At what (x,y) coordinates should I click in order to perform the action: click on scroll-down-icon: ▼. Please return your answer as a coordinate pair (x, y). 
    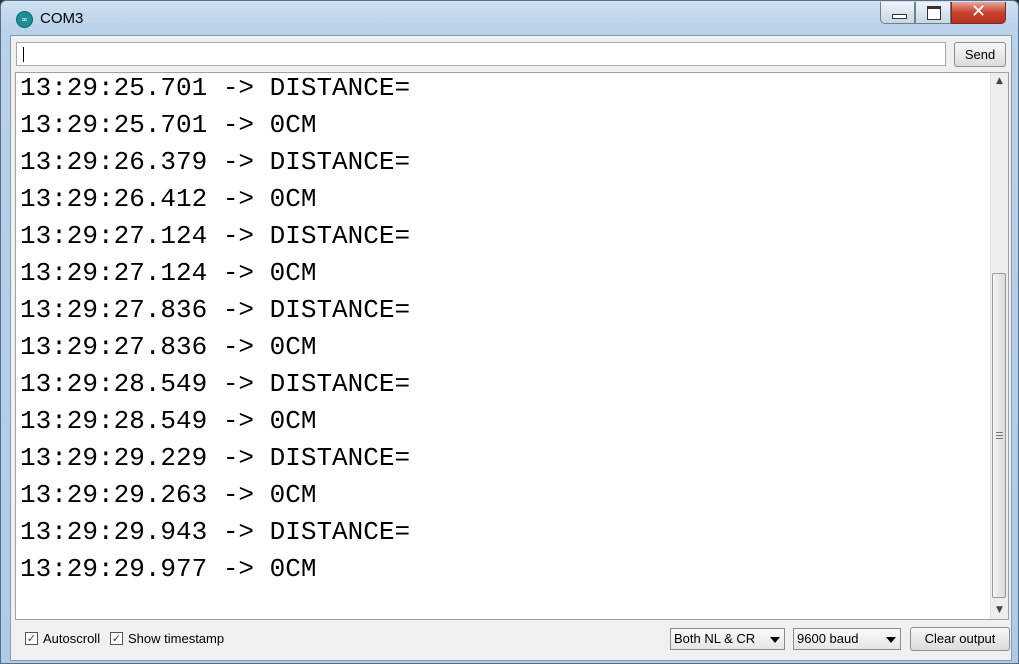
    Looking at the image, I should click on (999, 610).